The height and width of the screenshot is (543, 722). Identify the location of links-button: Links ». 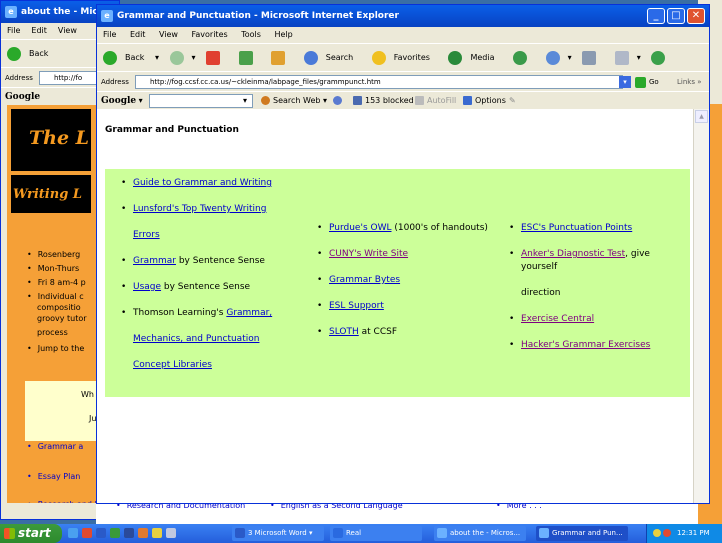
(689, 81).